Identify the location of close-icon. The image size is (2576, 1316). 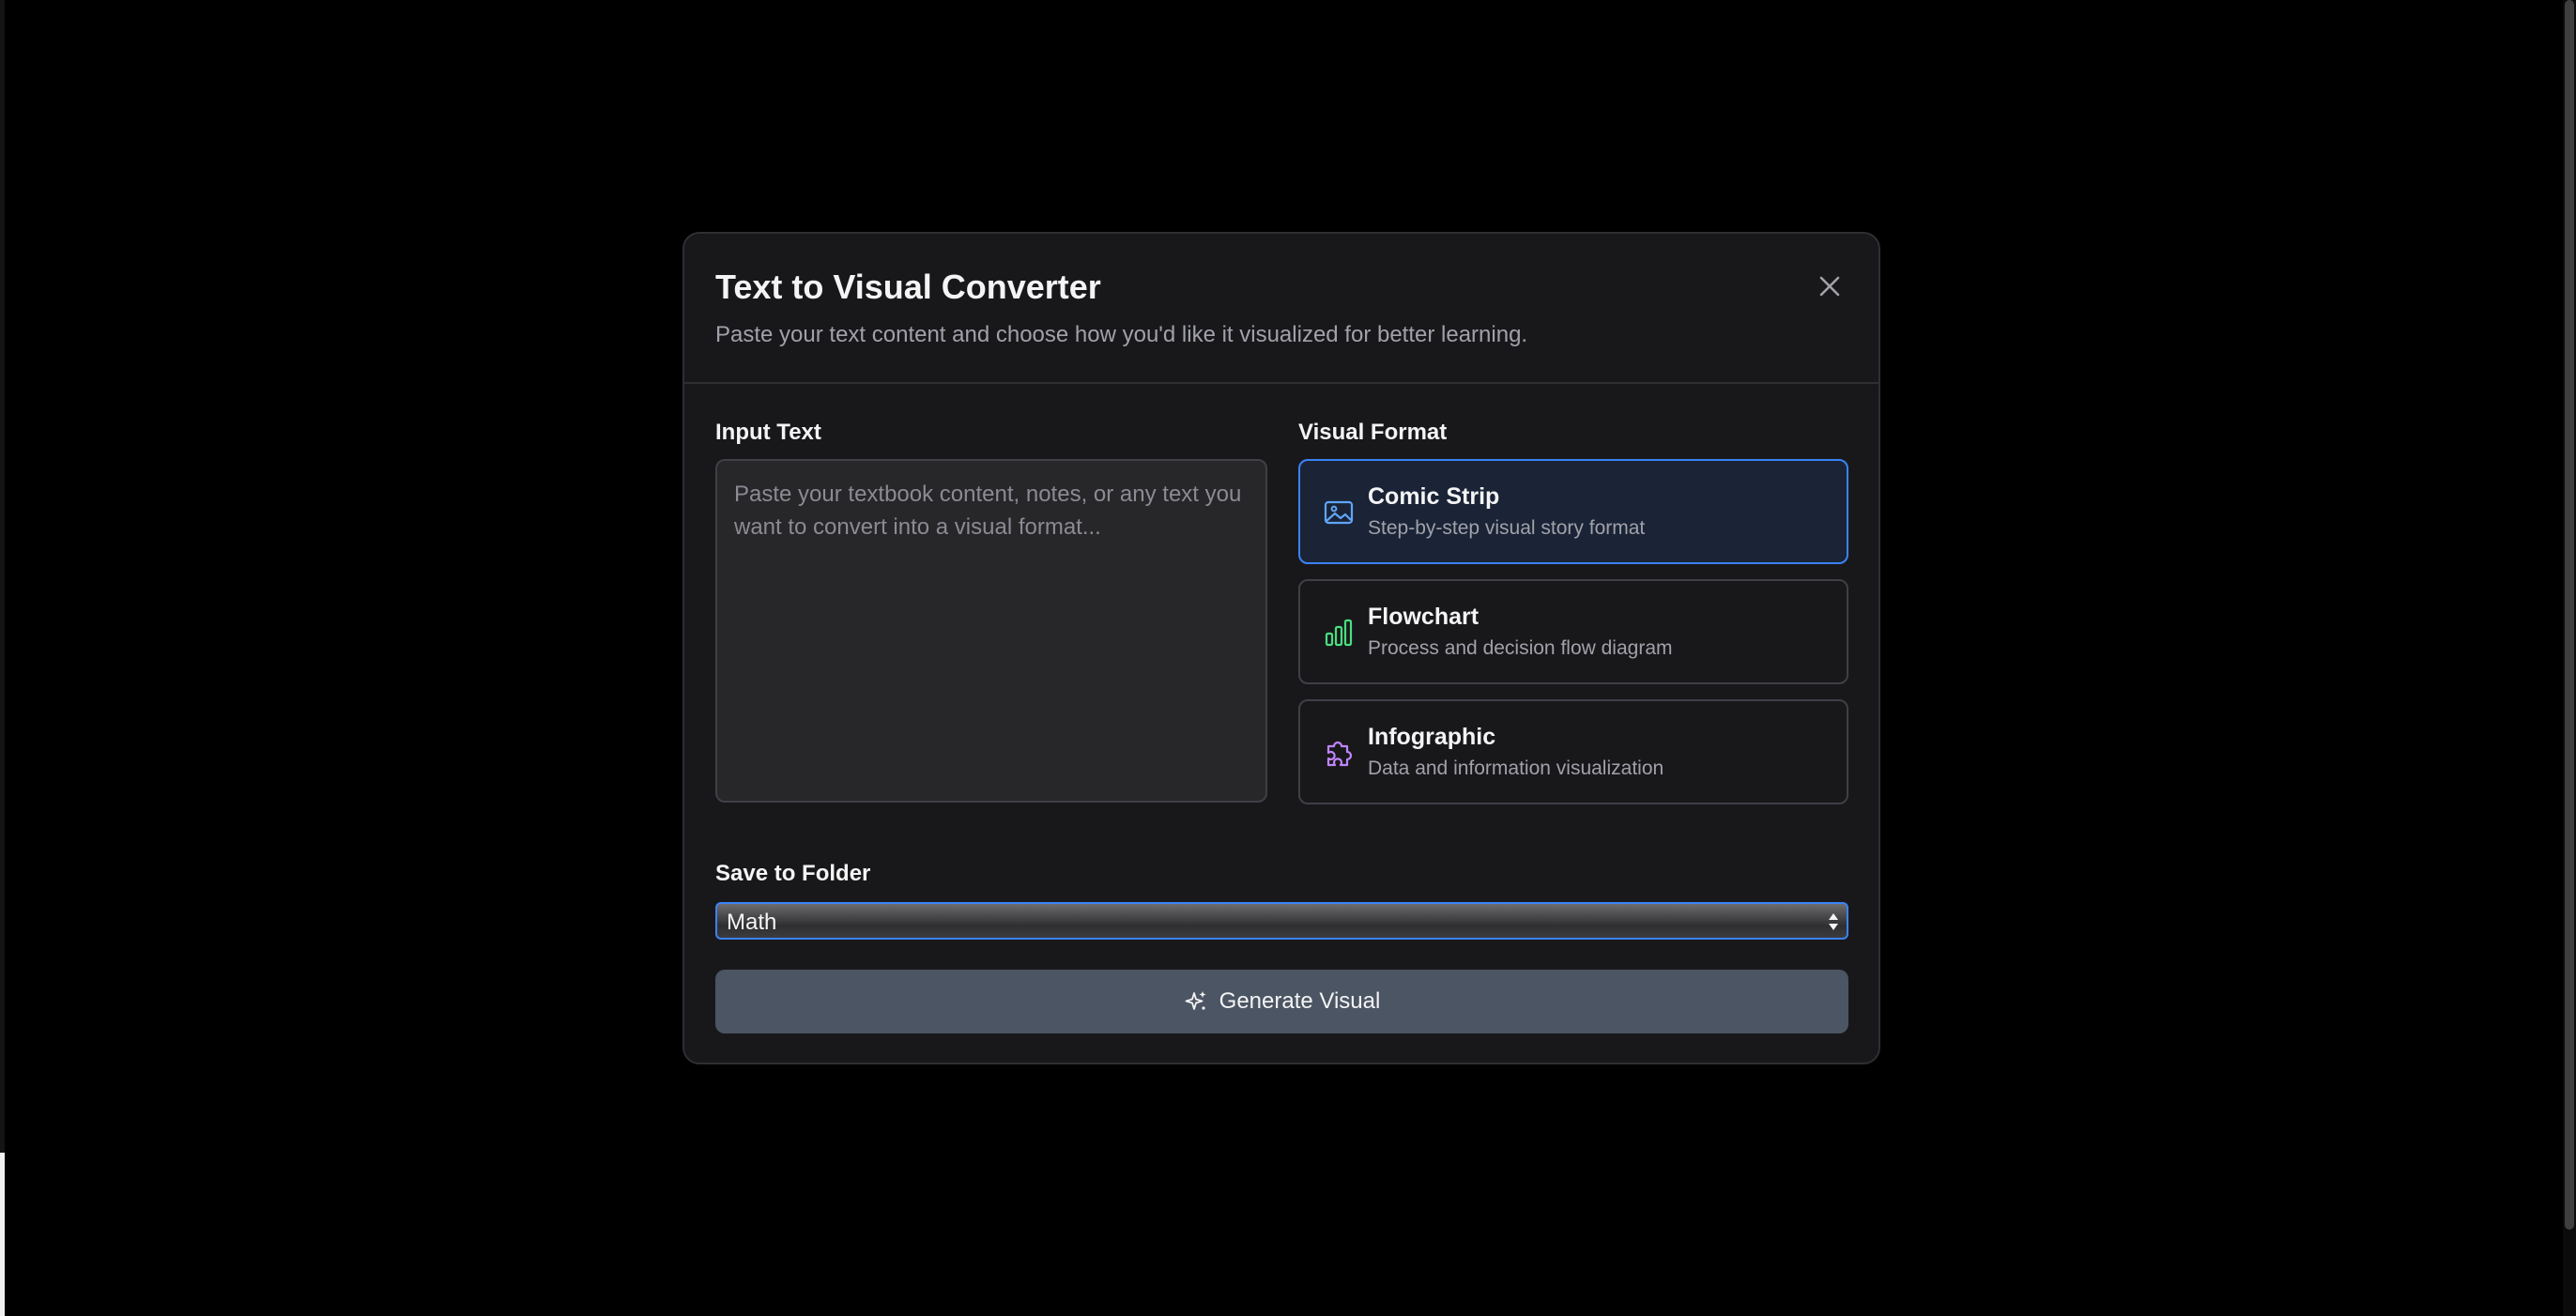
(1830, 286).